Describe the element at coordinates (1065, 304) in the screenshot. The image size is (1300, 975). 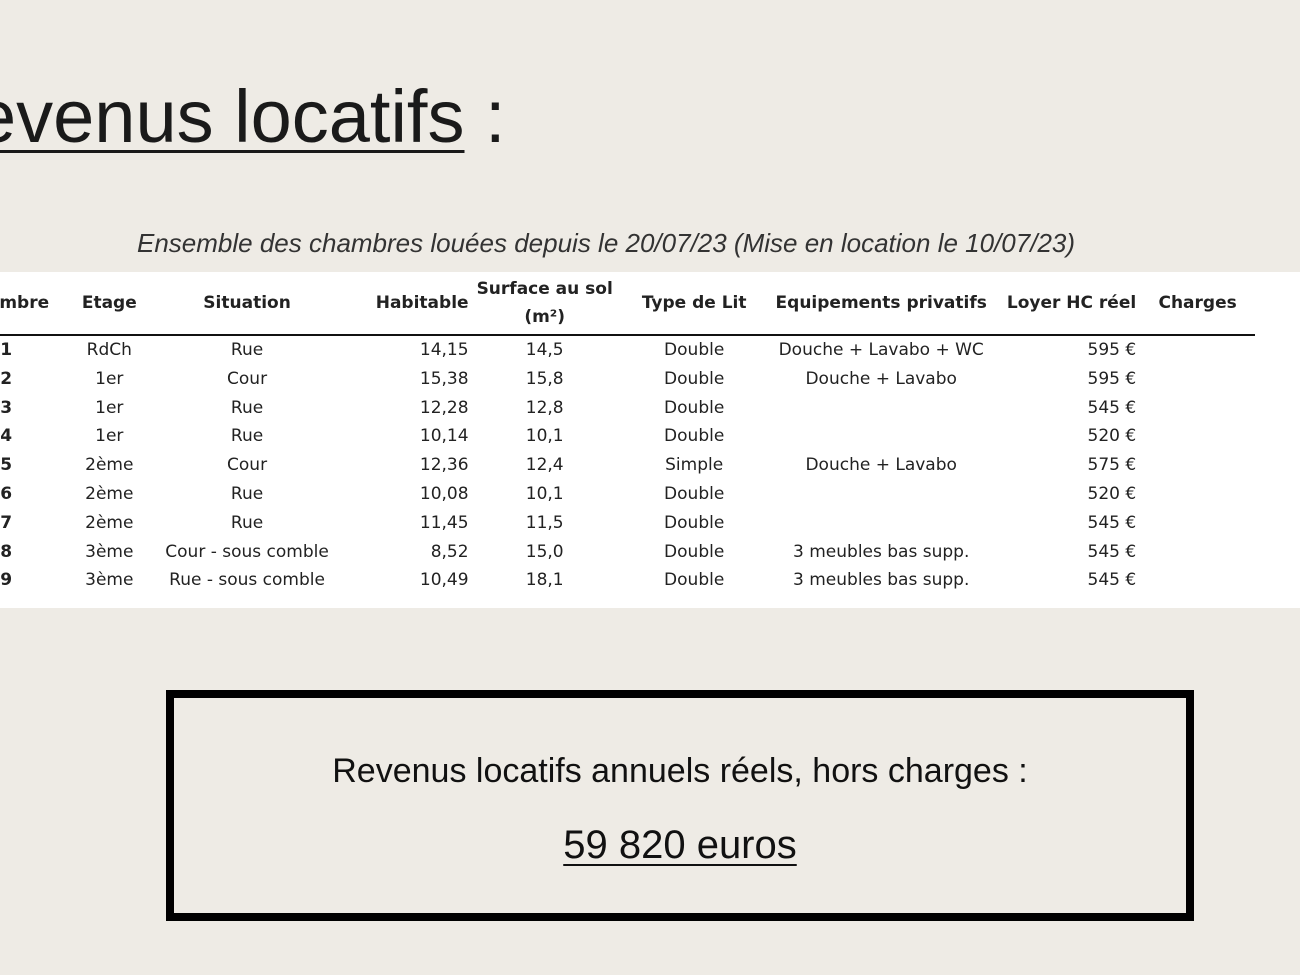
I see `header-loyer: Loyer HC réel` at that location.